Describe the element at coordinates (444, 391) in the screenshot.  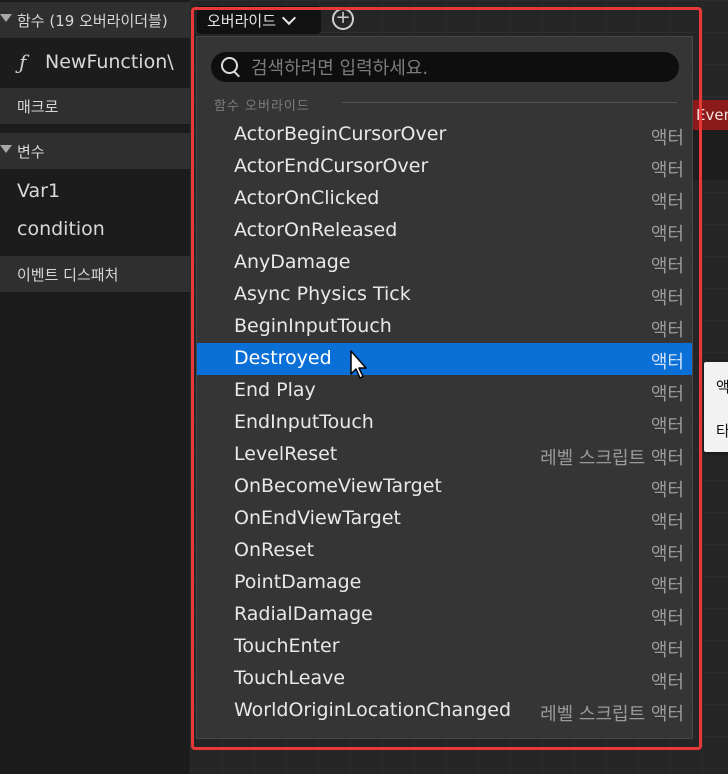
I see `override-item: End Play 액터` at that location.